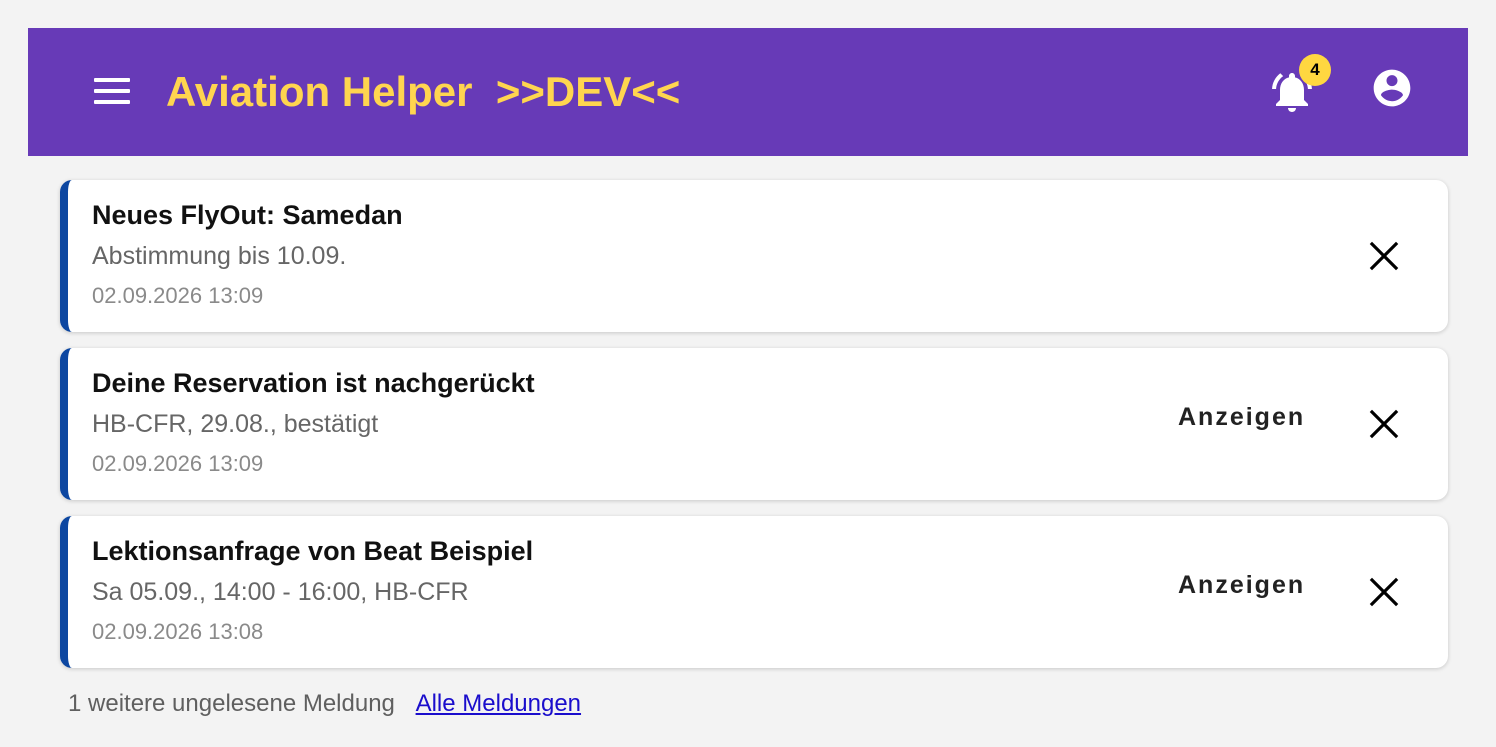  I want to click on account-button, so click(1392, 88).